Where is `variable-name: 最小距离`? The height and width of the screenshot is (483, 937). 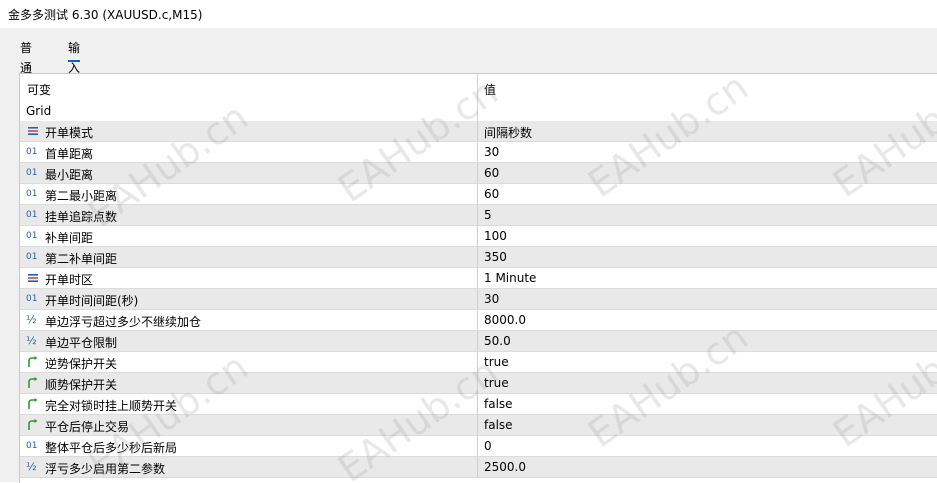 variable-name: 最小距离 is located at coordinates (69, 175).